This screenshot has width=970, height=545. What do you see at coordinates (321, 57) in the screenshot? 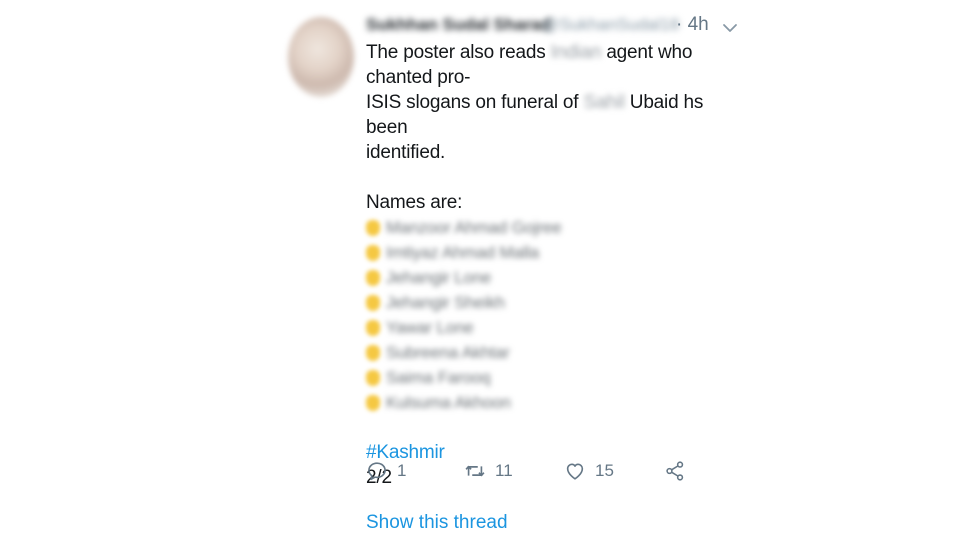
I see `avatar` at bounding box center [321, 57].